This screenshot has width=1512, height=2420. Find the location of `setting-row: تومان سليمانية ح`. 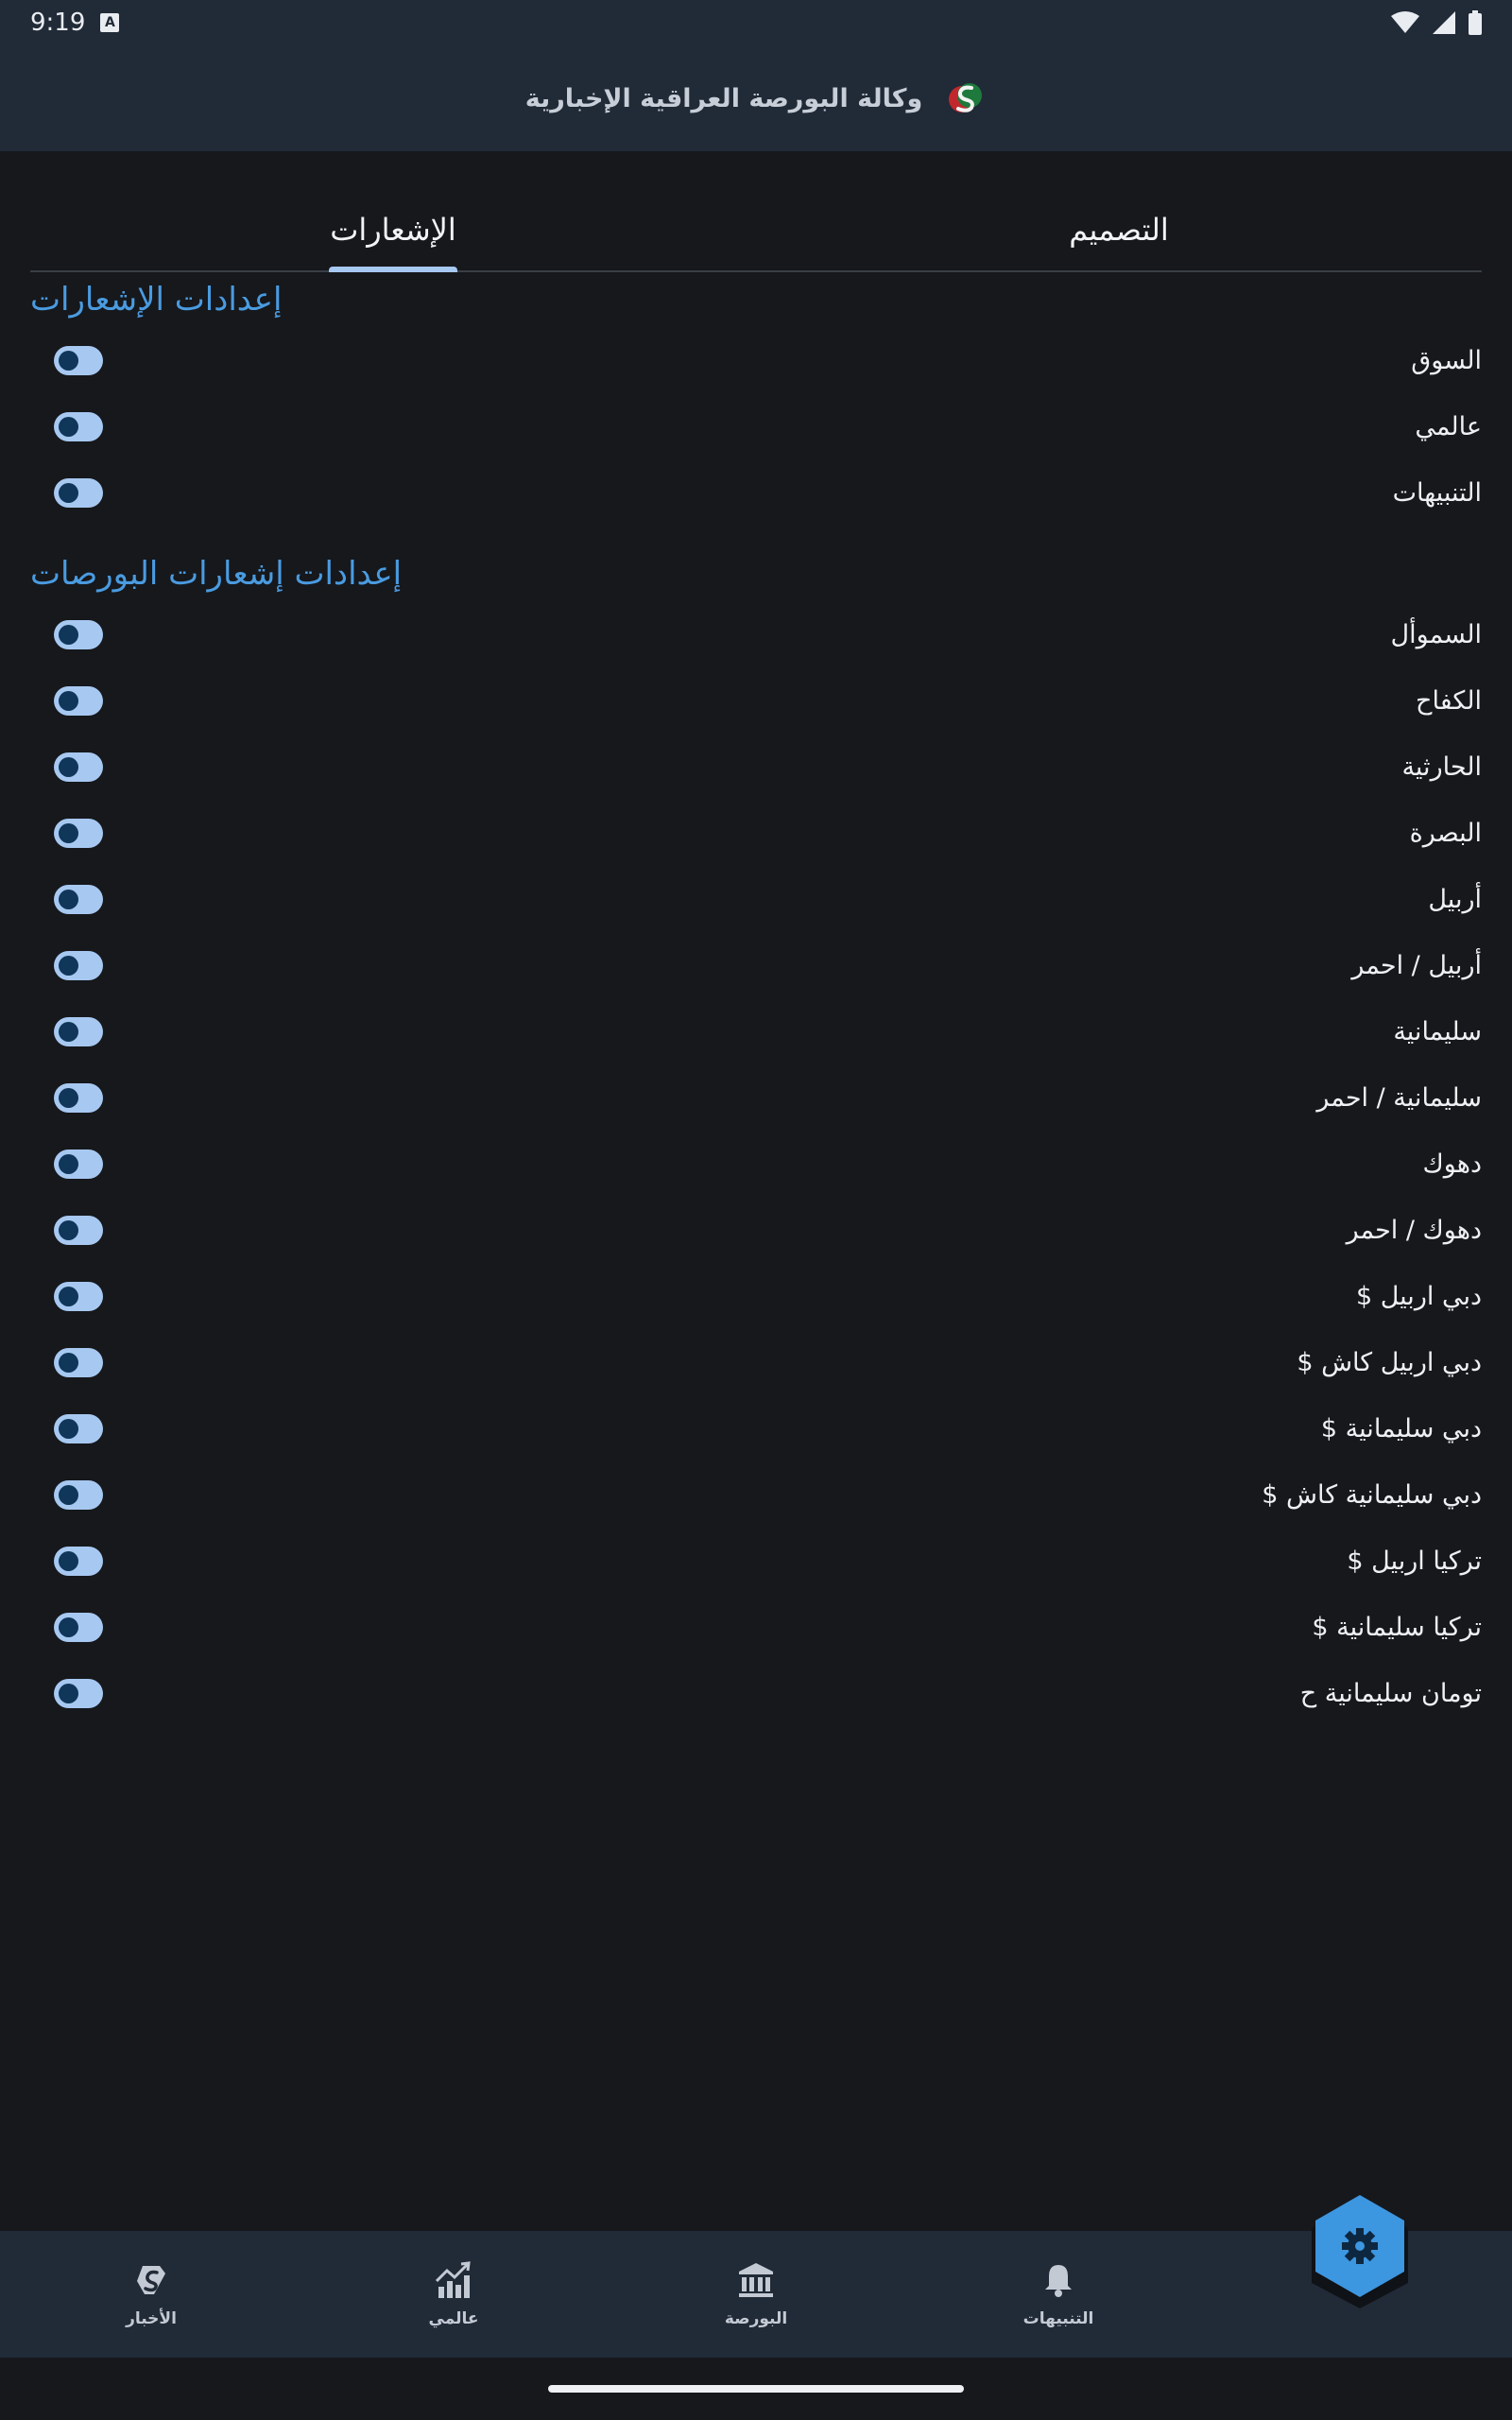

setting-row: تومان سليمانية ح is located at coordinates (756, 1693).